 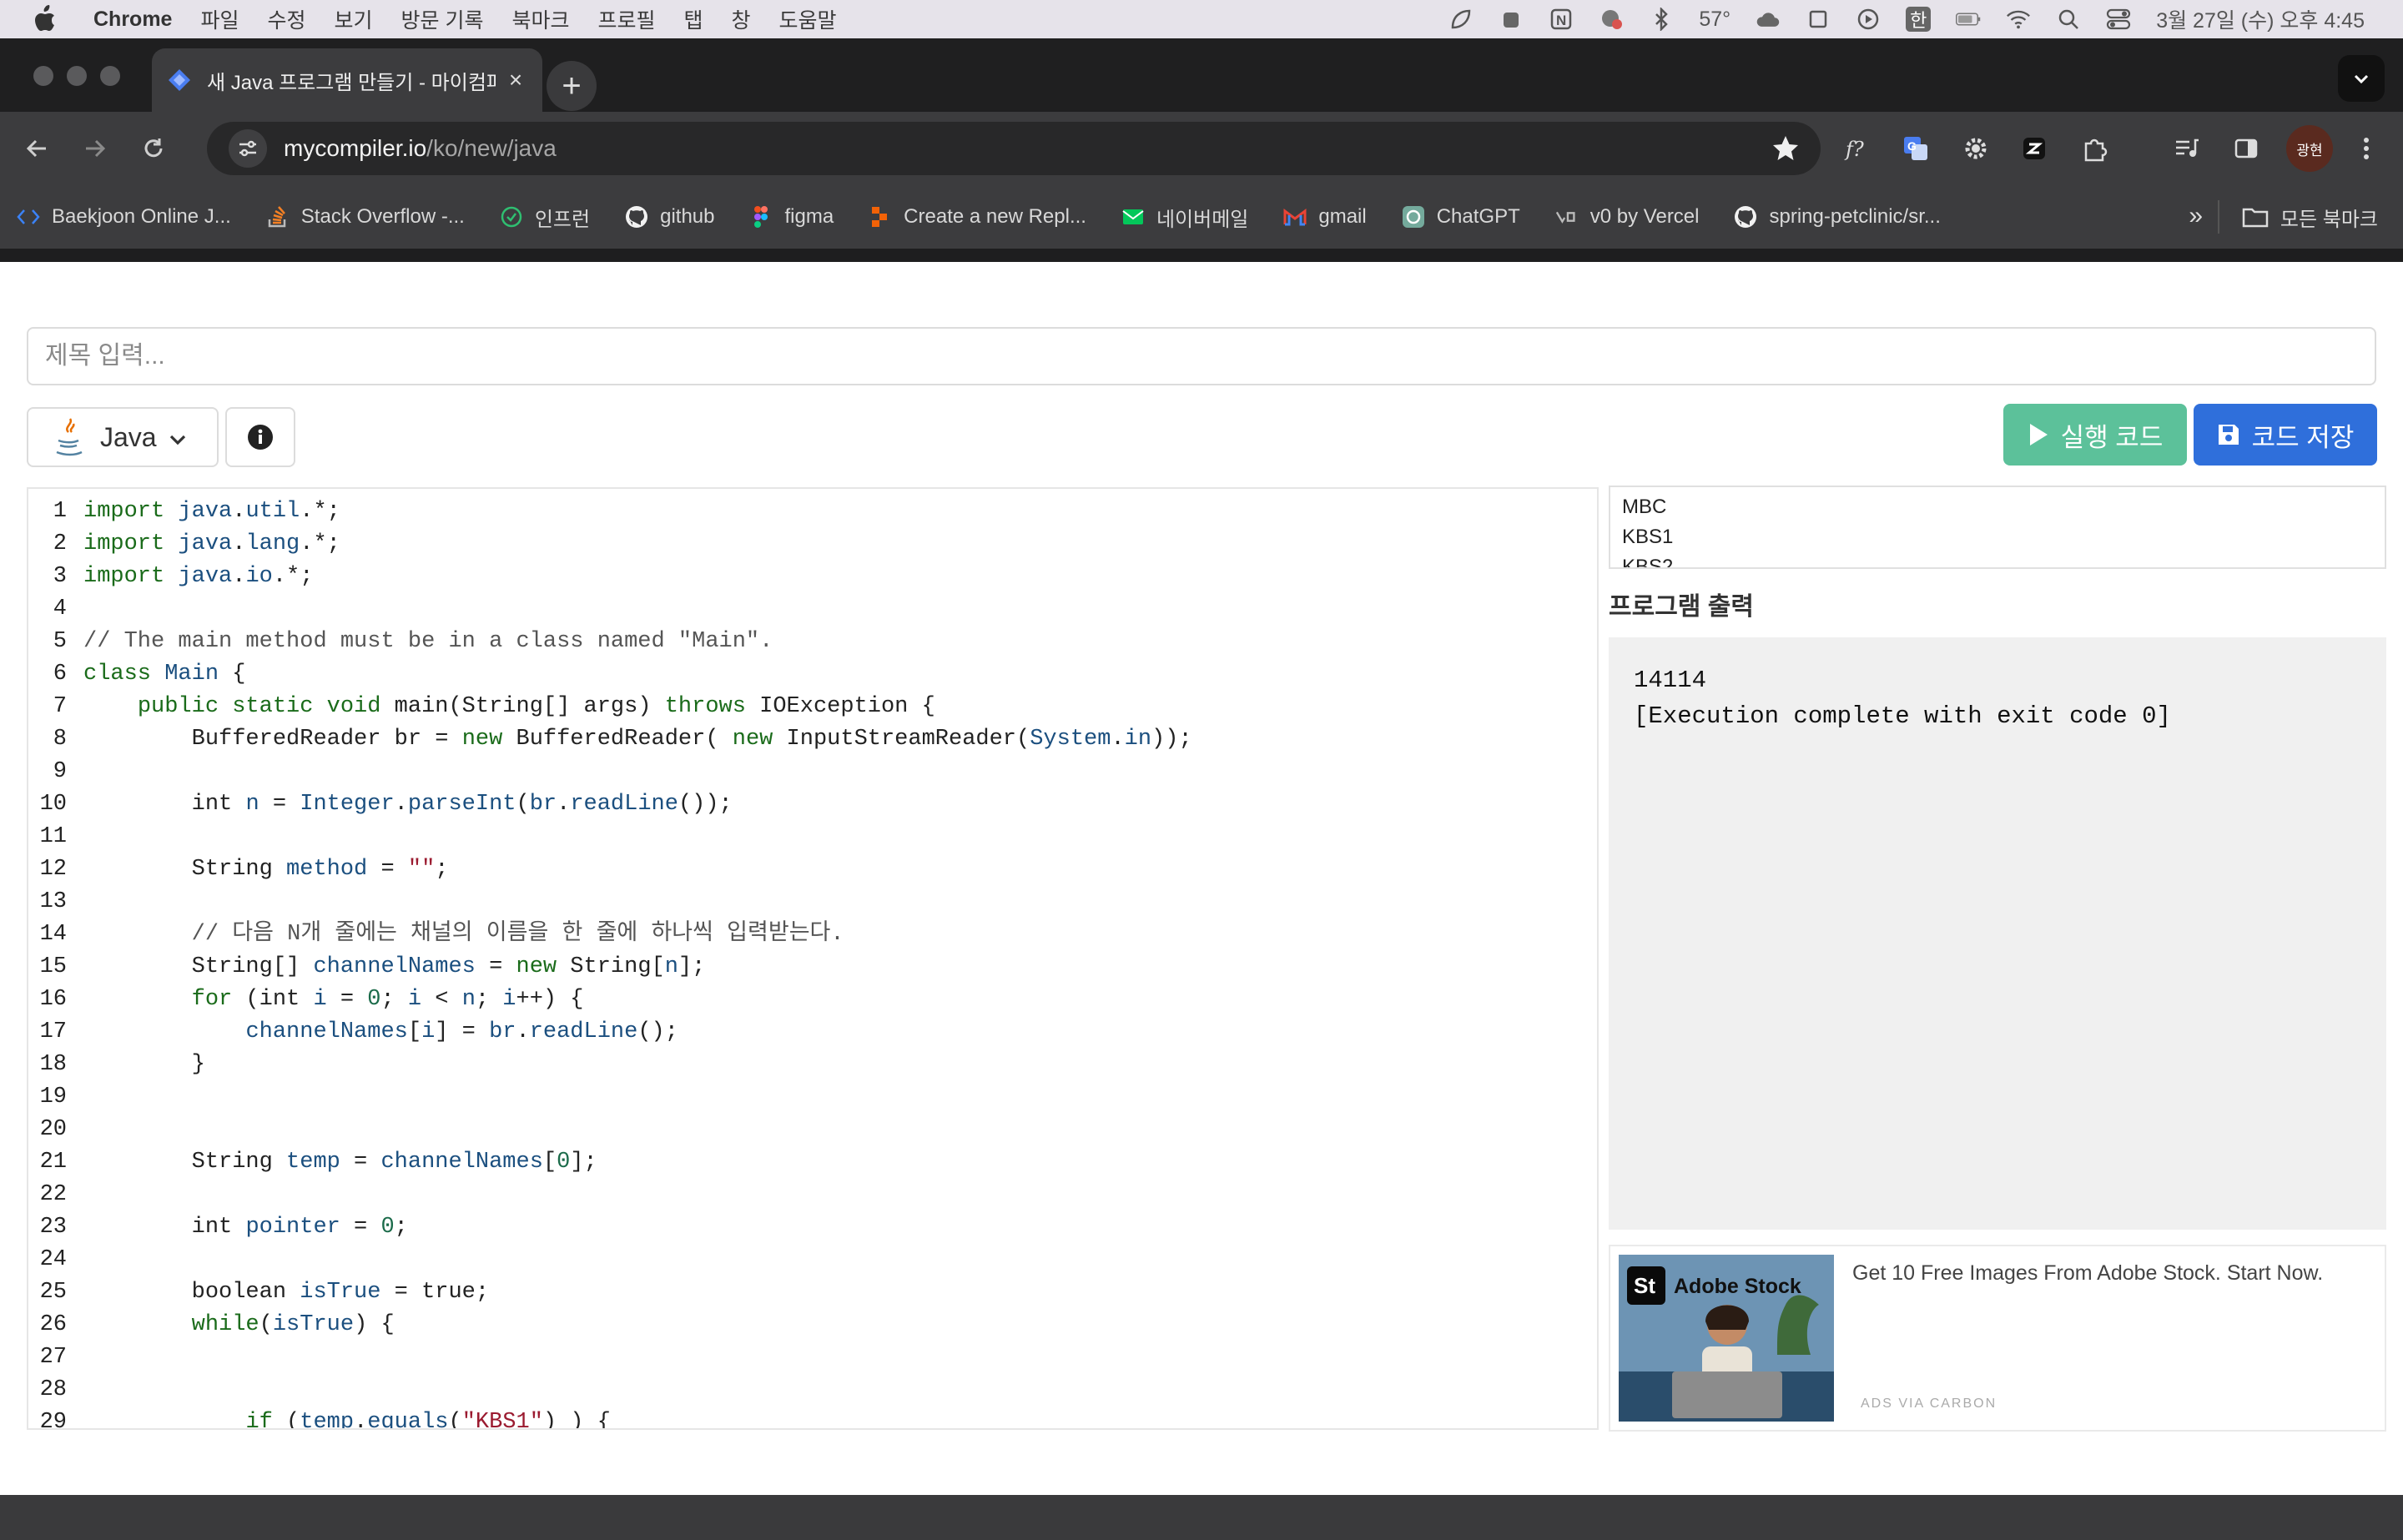 What do you see at coordinates (132, 20) in the screenshot?
I see `app-menu-chrome: Chrome` at bounding box center [132, 20].